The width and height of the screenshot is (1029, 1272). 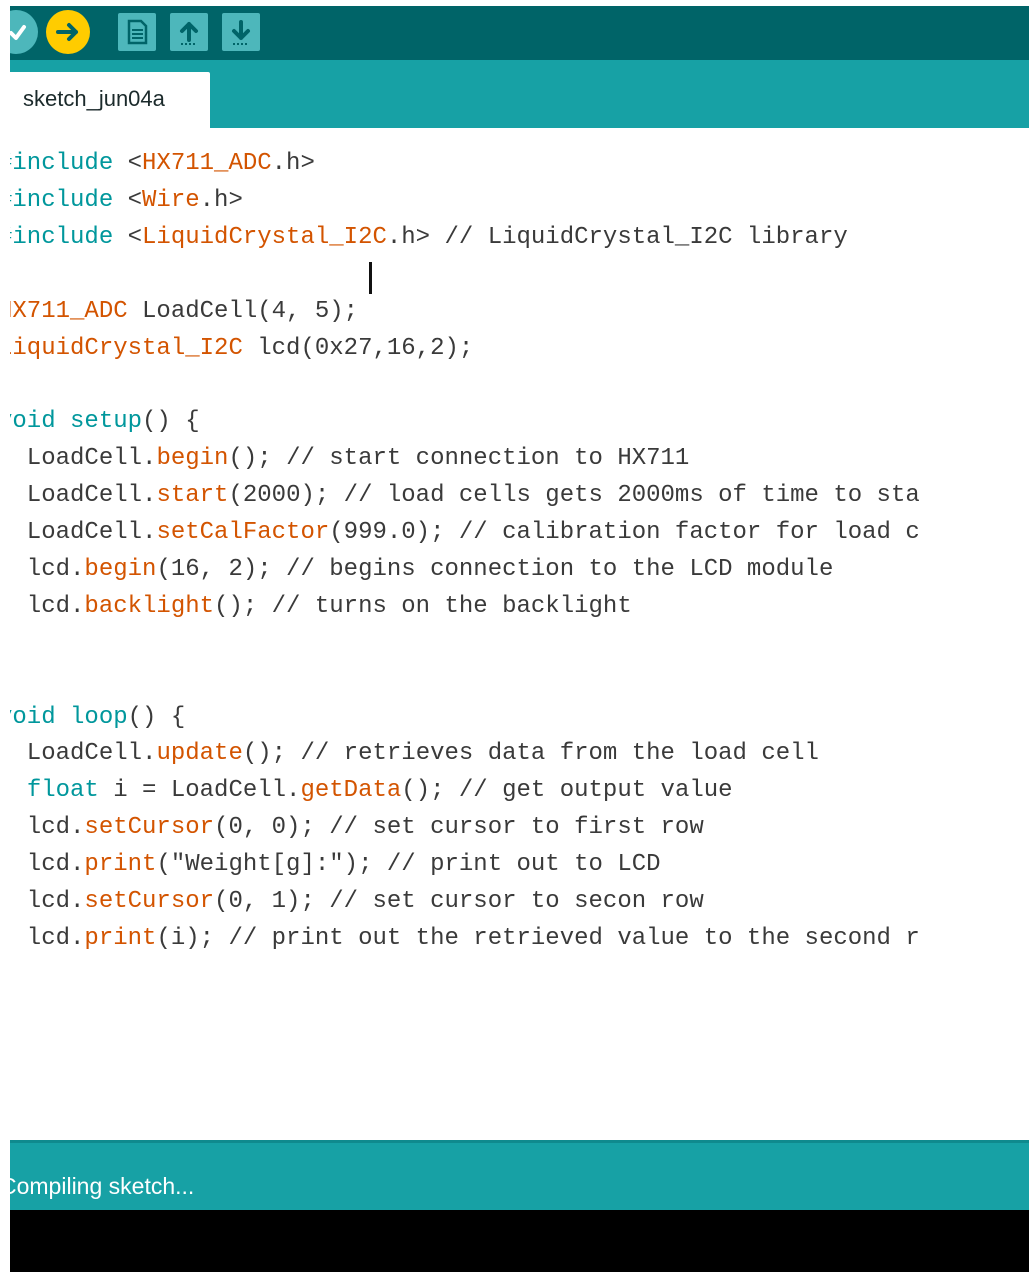 I want to click on code-token: update, so click(x=199, y=754).